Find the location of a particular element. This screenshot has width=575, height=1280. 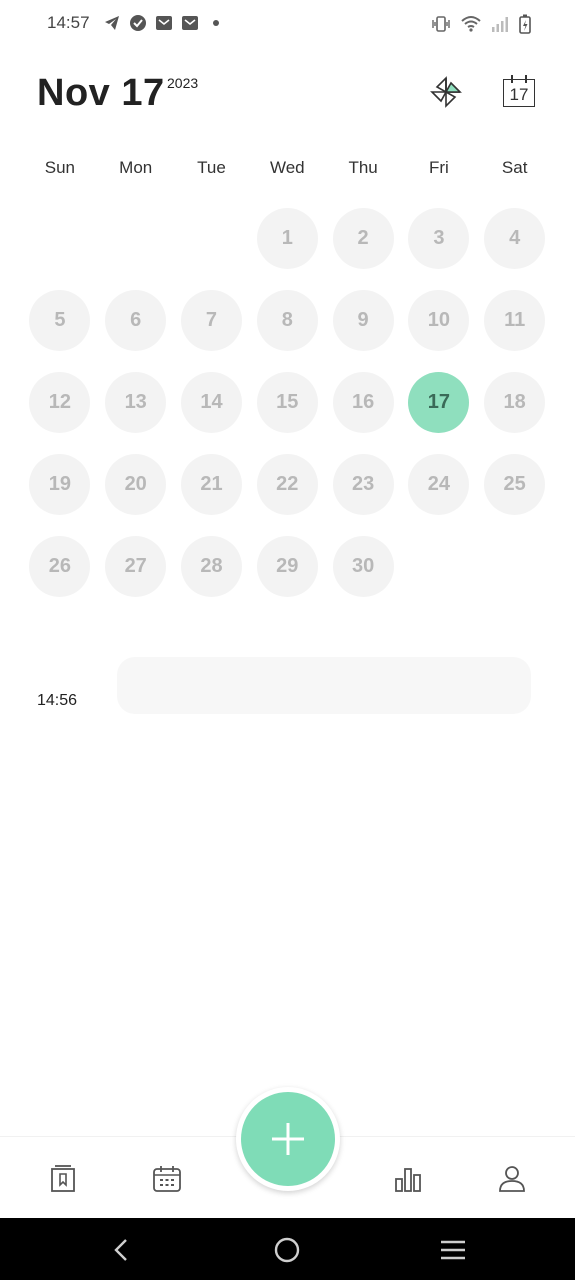

weekday-header: Sun Mon Tue Wed Thu Fri Sat is located at coordinates (287, 168).